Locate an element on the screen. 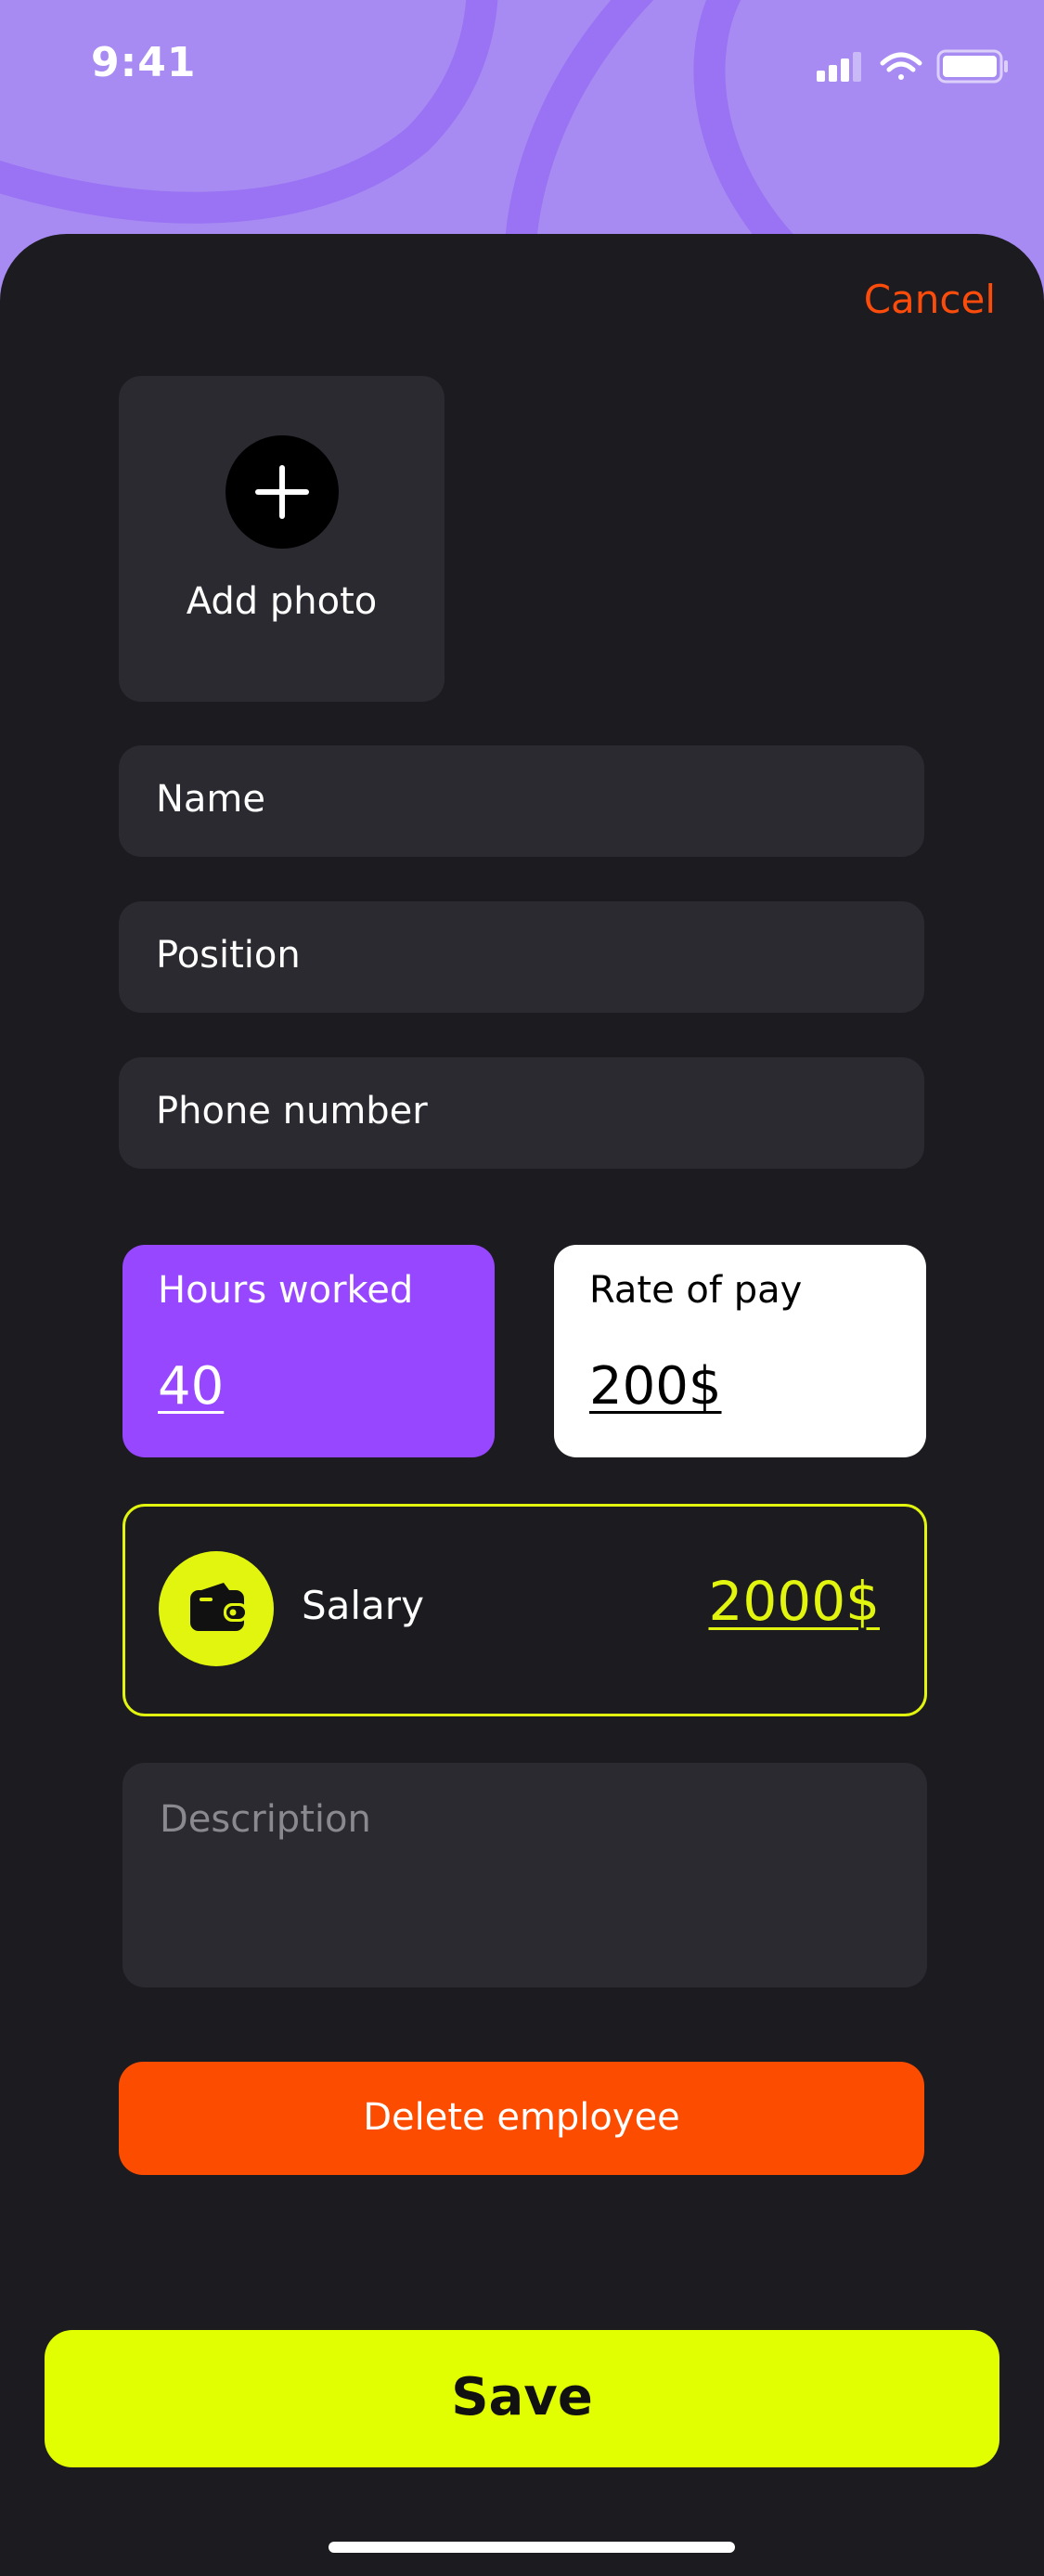 This screenshot has height=2576, width=1044. salary-label: Salary is located at coordinates (363, 1605).